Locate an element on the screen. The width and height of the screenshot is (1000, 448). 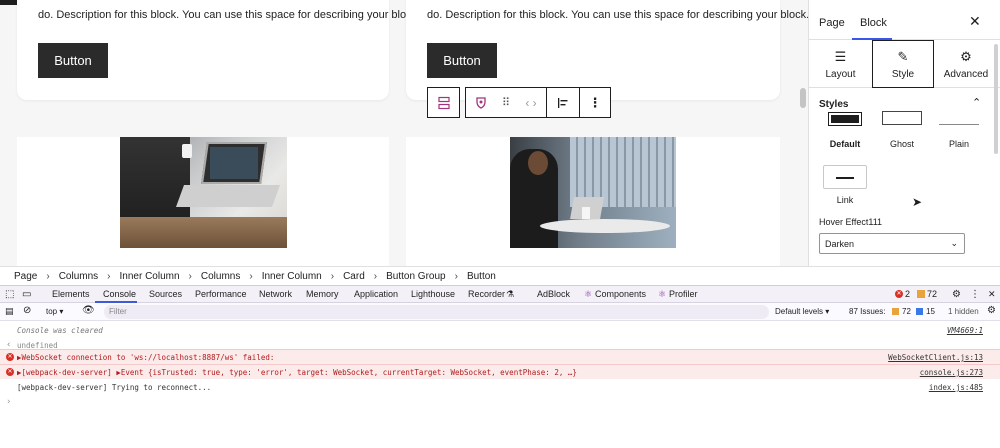
warning-icon is located at coordinates (895, 311).